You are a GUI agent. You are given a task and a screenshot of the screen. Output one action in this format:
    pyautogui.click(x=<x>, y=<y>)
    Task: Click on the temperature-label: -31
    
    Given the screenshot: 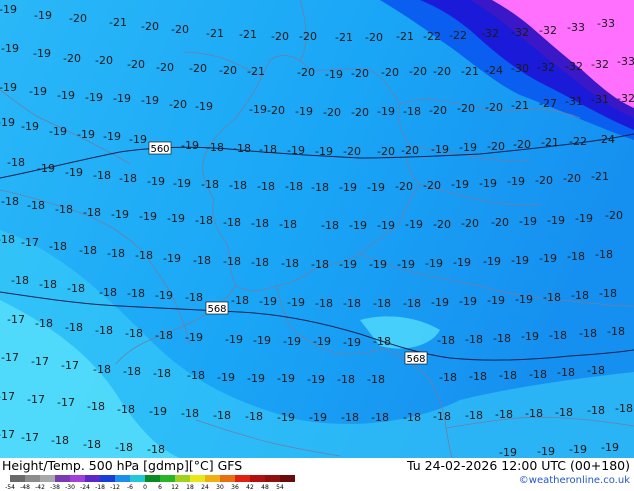 What is the action you would take?
    pyautogui.click(x=574, y=101)
    